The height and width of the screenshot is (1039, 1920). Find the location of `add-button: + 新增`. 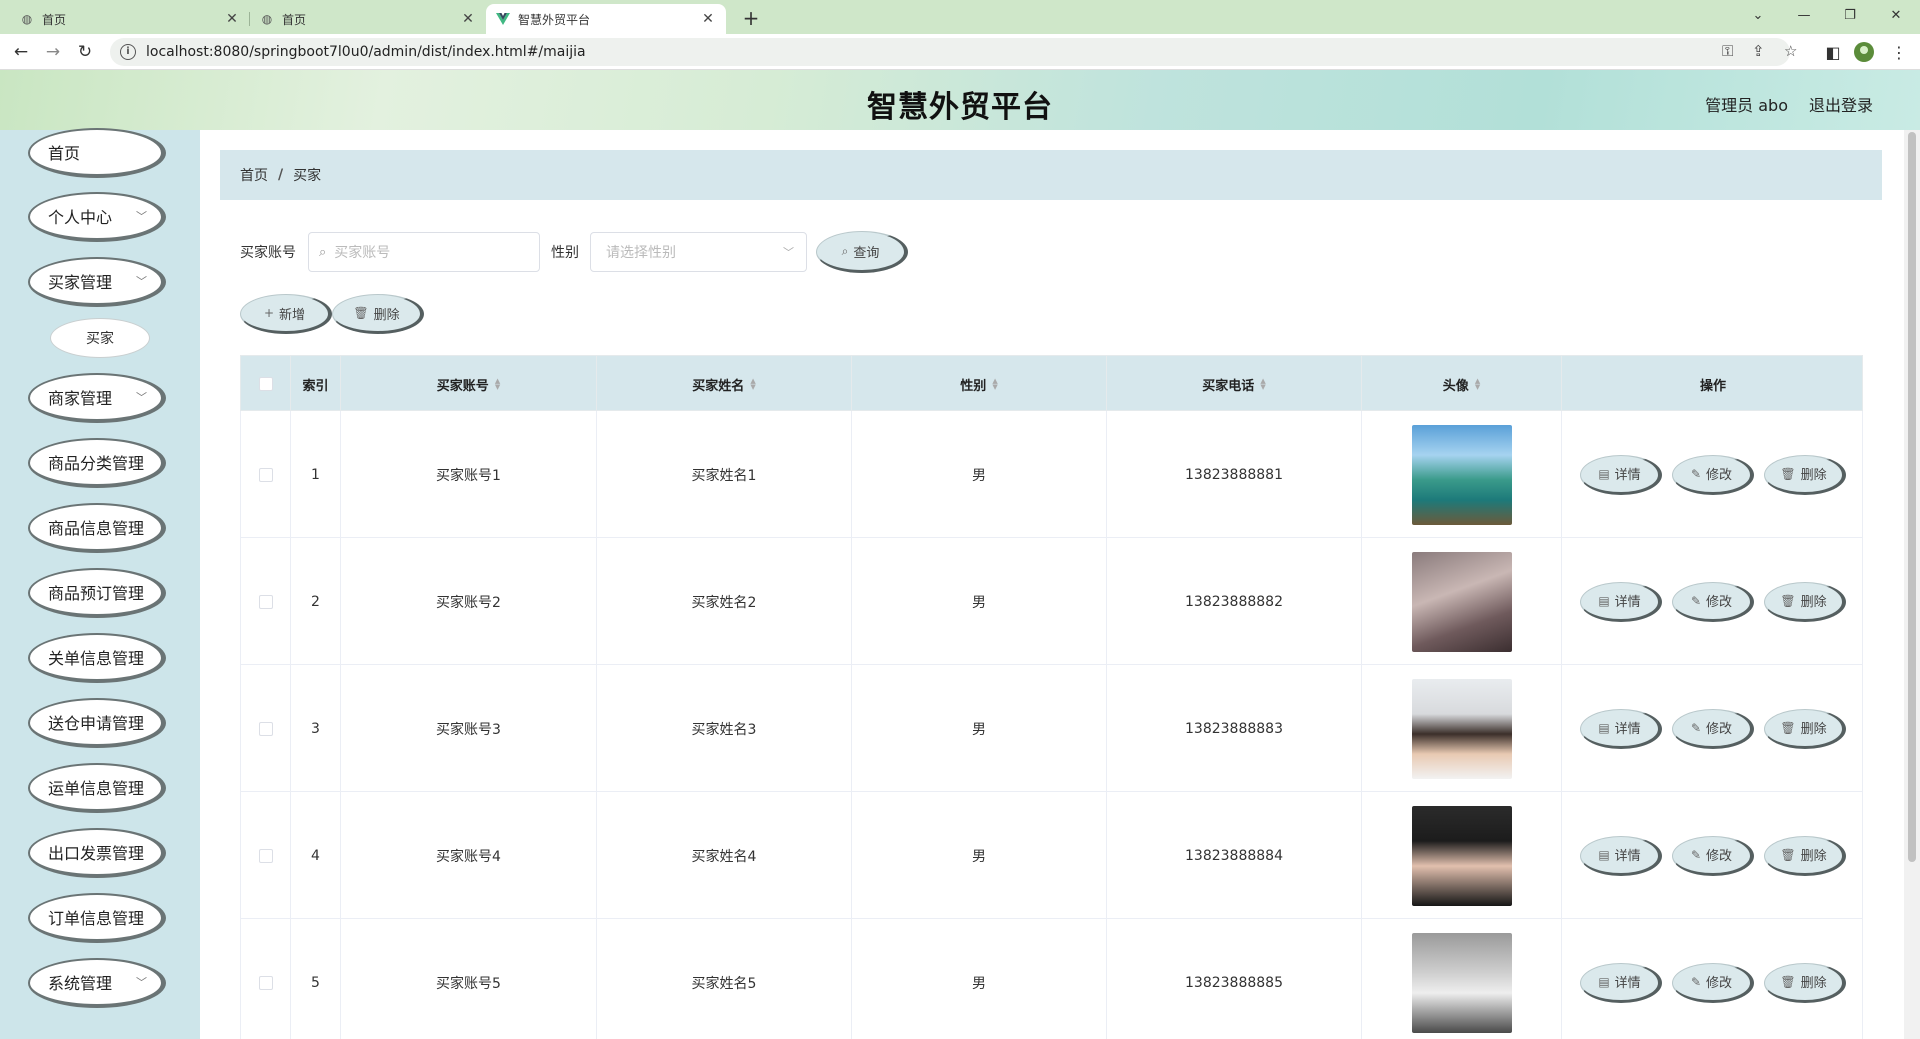

add-button: + 新增 is located at coordinates (286, 314).